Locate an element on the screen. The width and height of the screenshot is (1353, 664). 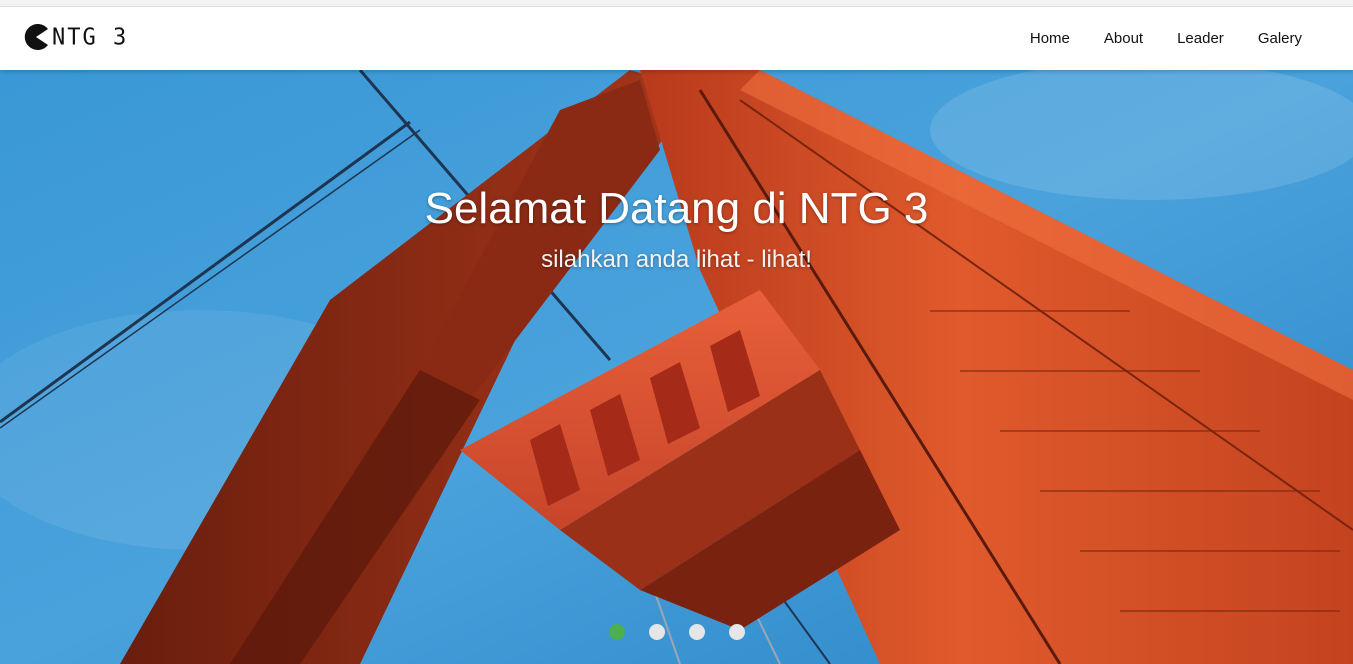
navbar: NTG 3 Home About Leader Galery is located at coordinates (676, 38).